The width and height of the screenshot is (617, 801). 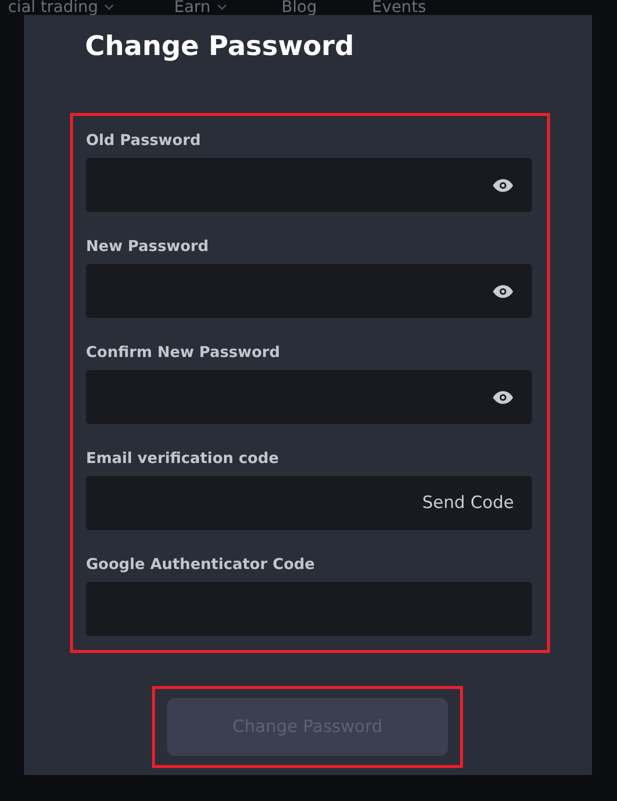 I want to click on nav-link: cial trading, so click(x=53, y=7).